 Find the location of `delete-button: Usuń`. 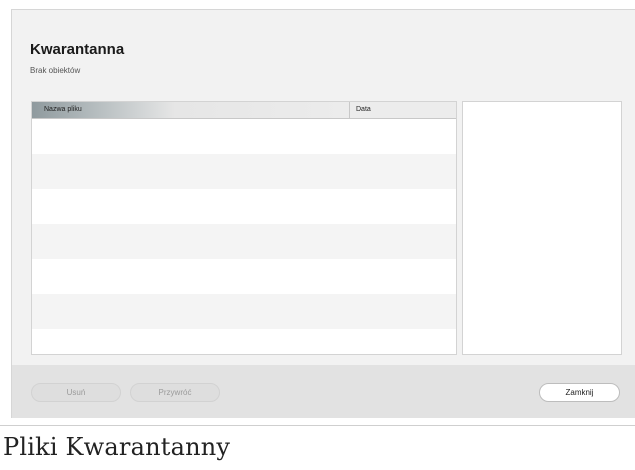

delete-button: Usuń is located at coordinates (76, 392).